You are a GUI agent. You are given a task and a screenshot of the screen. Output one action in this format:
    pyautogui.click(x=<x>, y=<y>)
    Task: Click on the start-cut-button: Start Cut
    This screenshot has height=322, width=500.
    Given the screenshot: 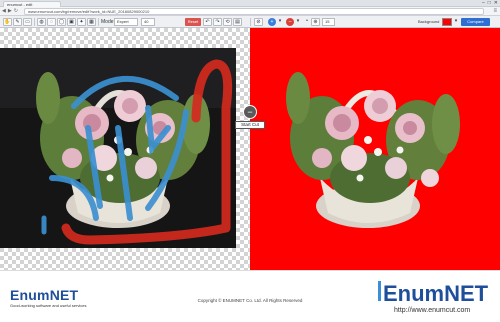 What is the action you would take?
    pyautogui.click(x=250, y=125)
    